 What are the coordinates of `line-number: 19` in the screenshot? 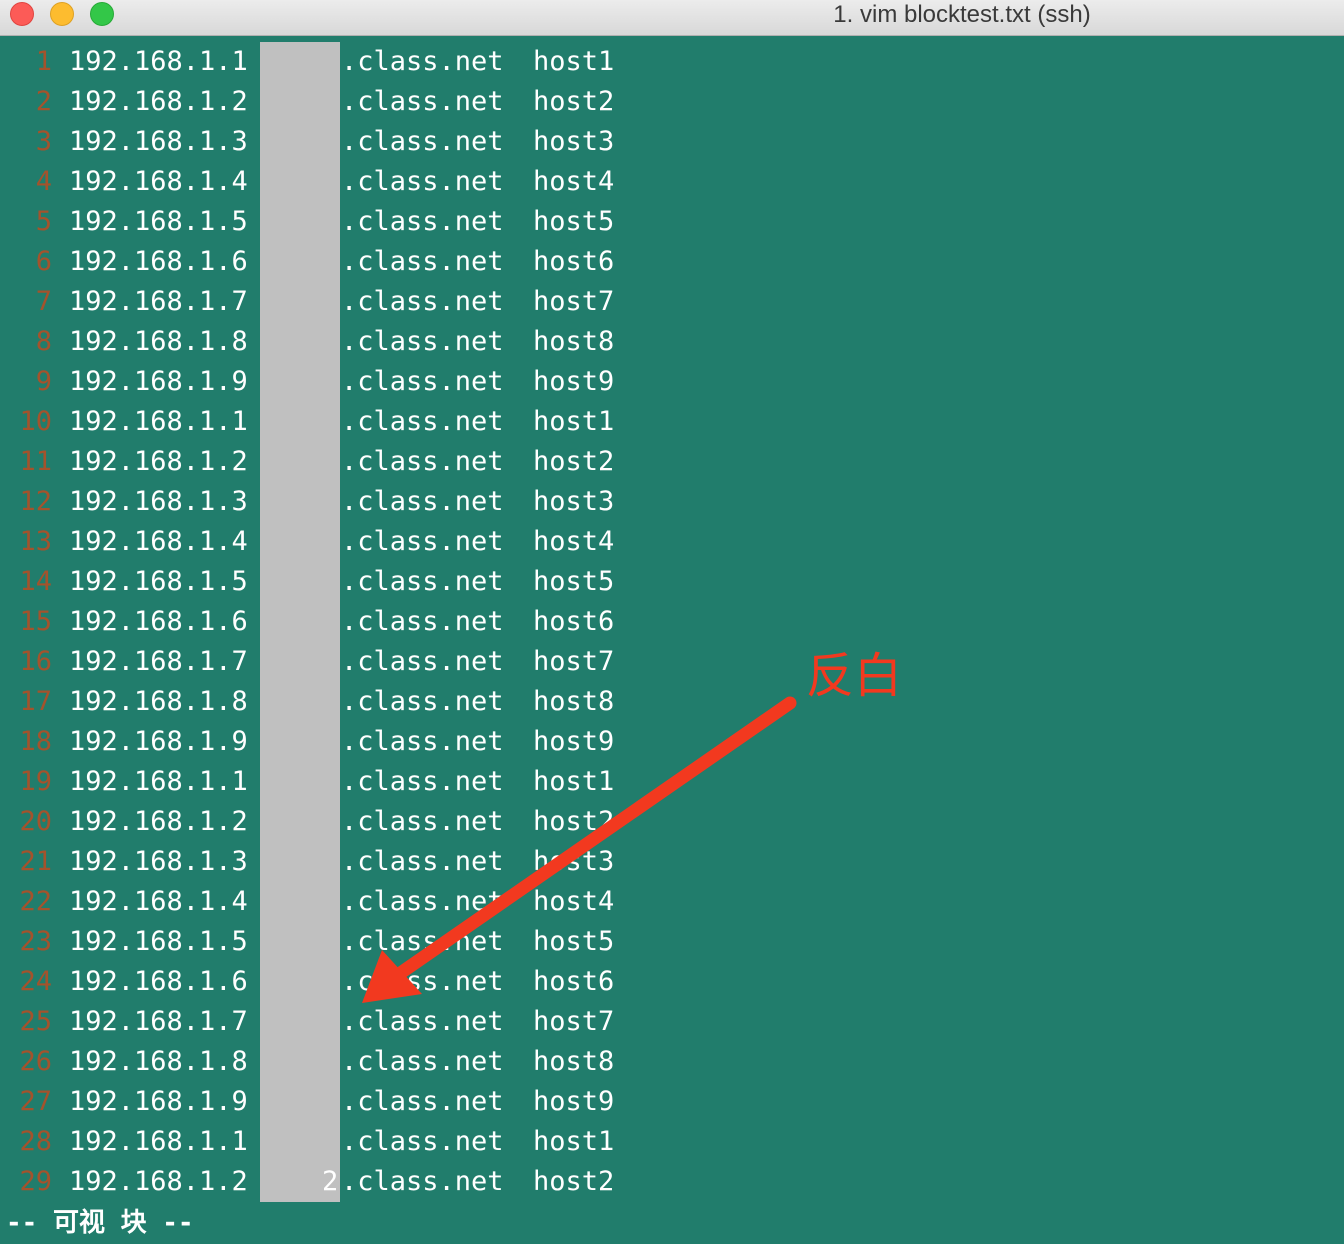 It's located at (35, 781).